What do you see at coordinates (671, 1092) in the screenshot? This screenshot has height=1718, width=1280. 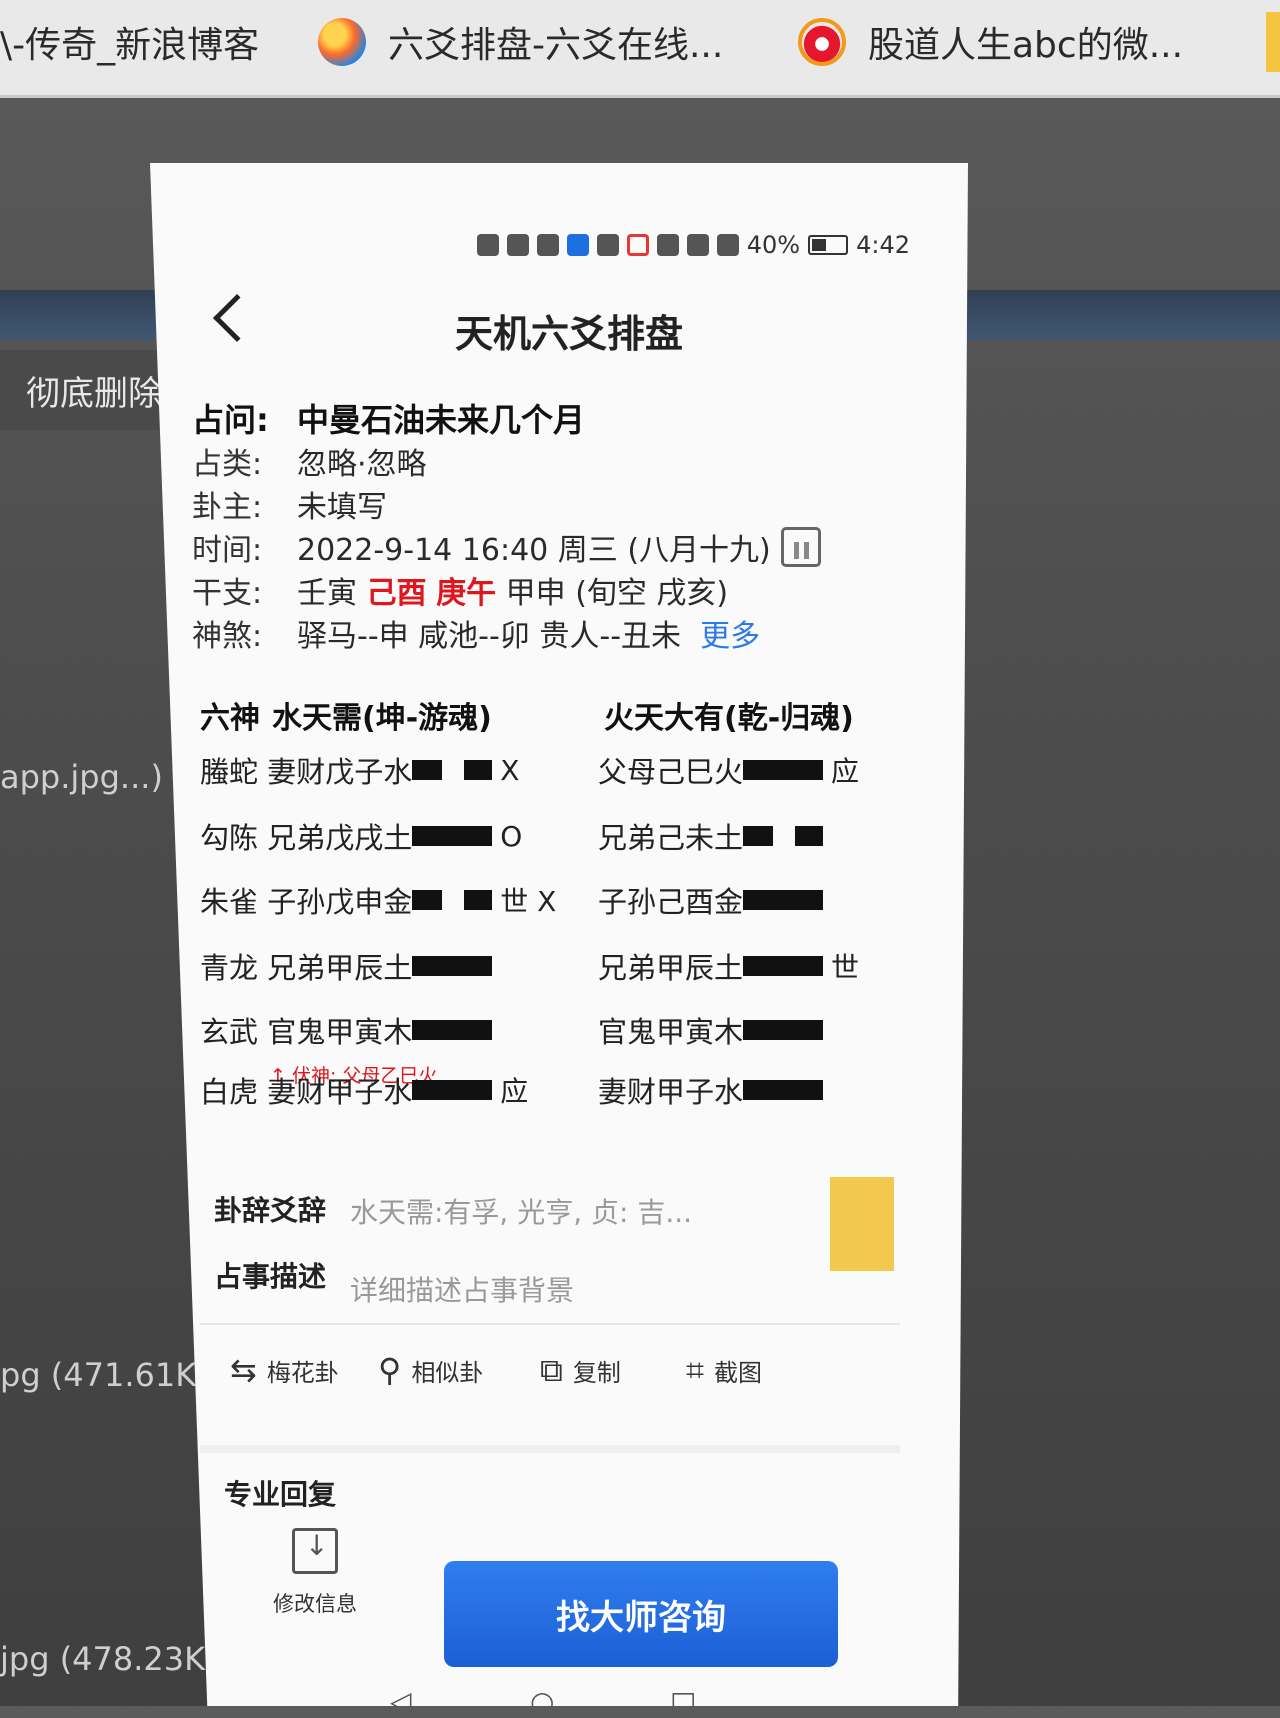 I see `changed-line-label: 妻财甲子水` at bounding box center [671, 1092].